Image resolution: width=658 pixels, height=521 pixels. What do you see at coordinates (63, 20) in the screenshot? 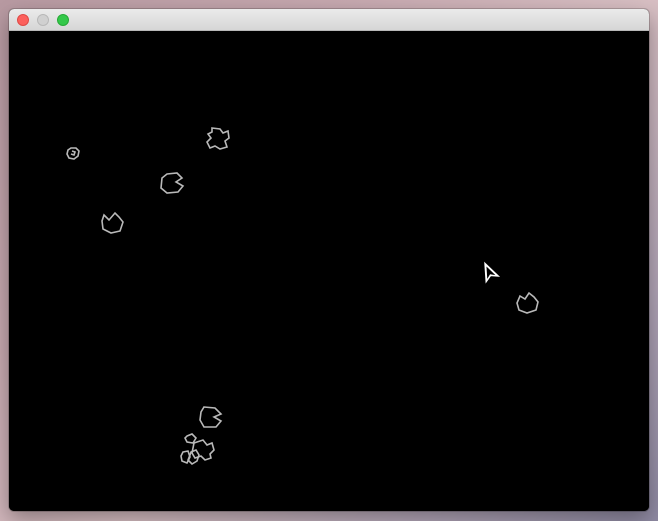
I see `zoom-button` at bounding box center [63, 20].